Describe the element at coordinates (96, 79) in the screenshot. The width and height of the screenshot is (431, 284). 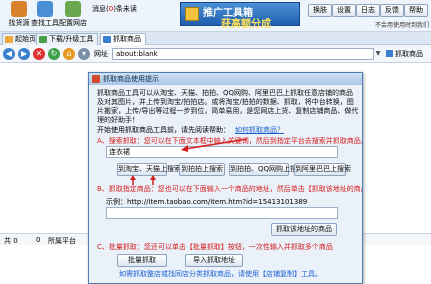
I see `dialog-app-icon` at that location.